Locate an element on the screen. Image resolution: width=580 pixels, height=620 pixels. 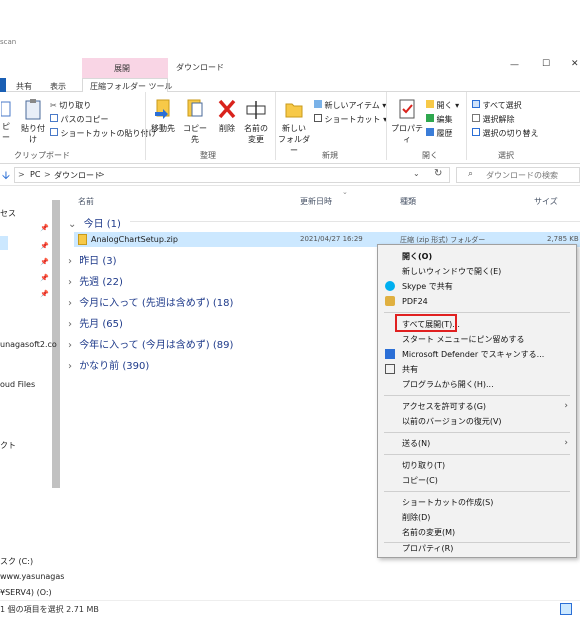
move-to-button: 移動先 is located at coordinates (163, 116).